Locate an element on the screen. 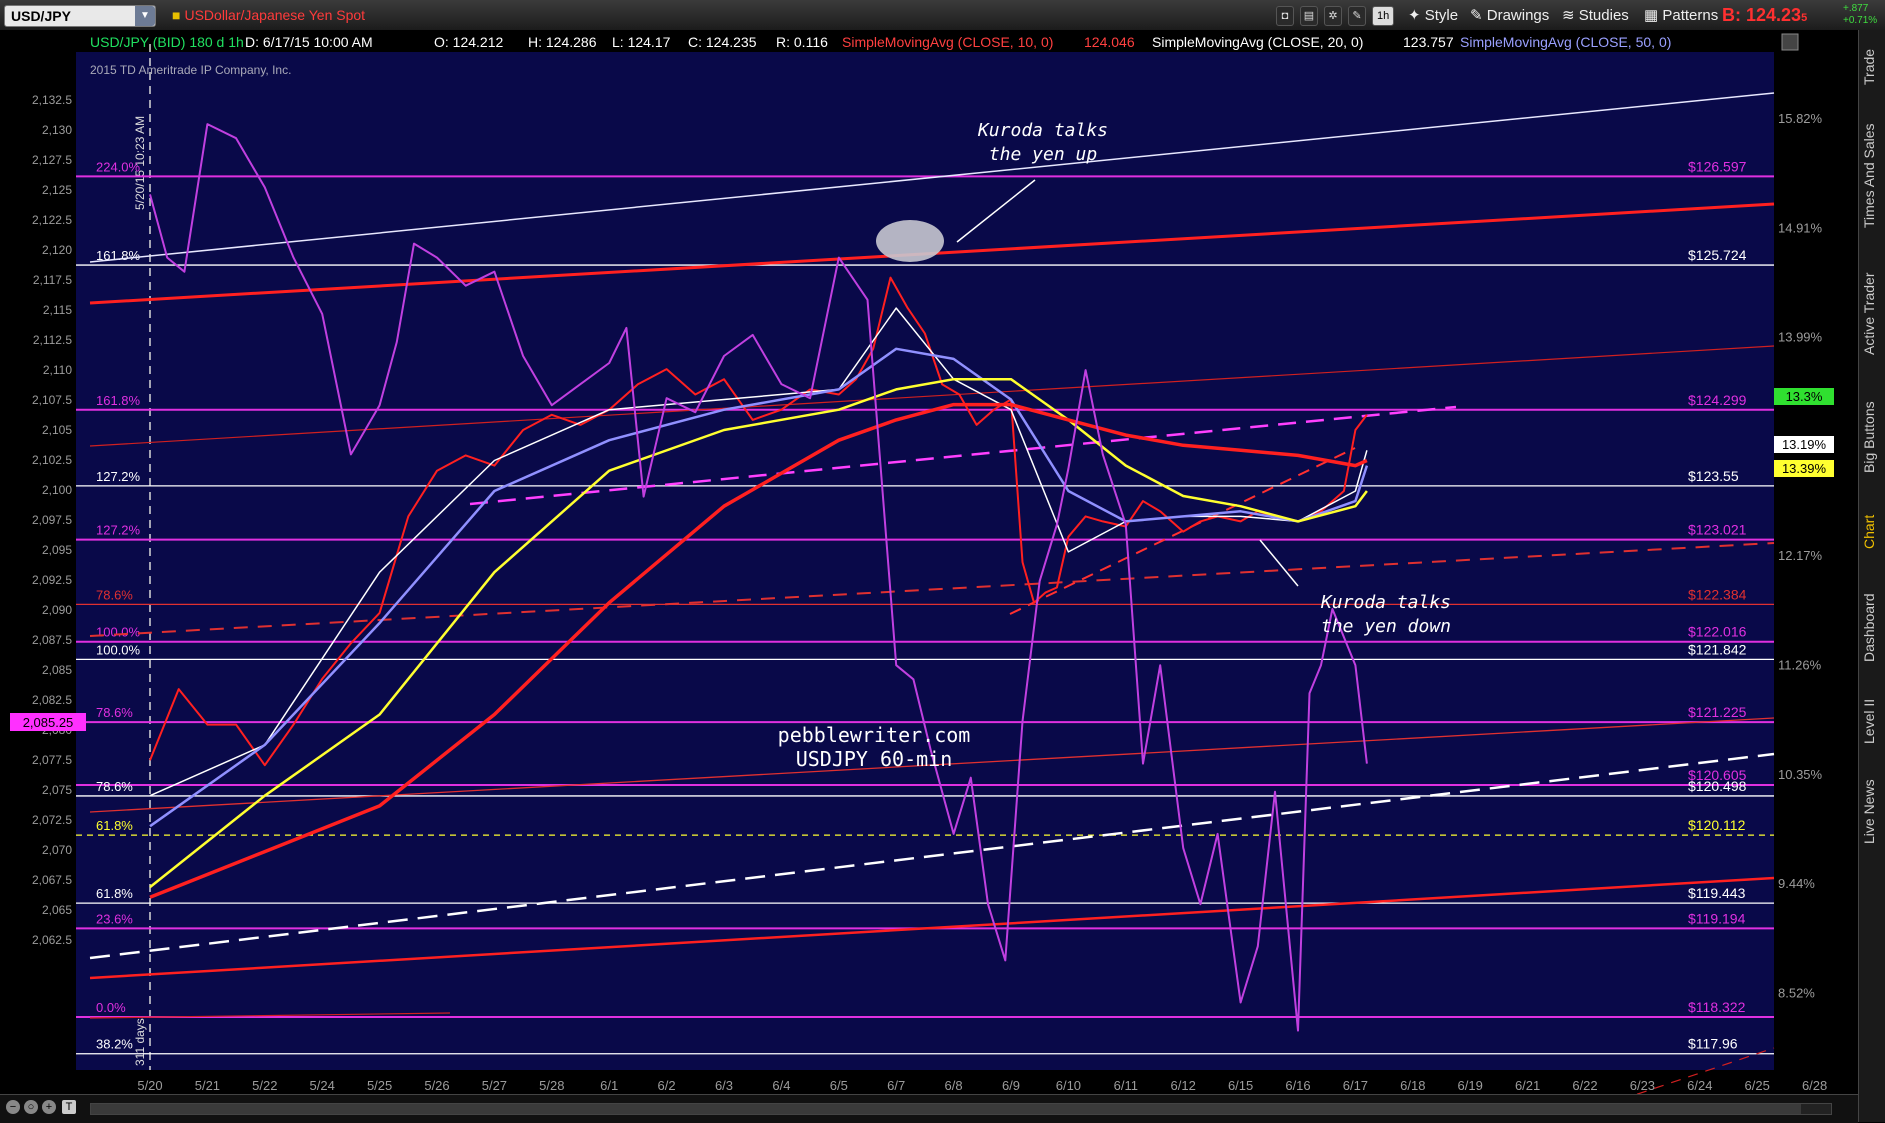 This screenshot has width=1885, height=1123. tab-active-trader: Active Trader is located at coordinates (1872, 314).